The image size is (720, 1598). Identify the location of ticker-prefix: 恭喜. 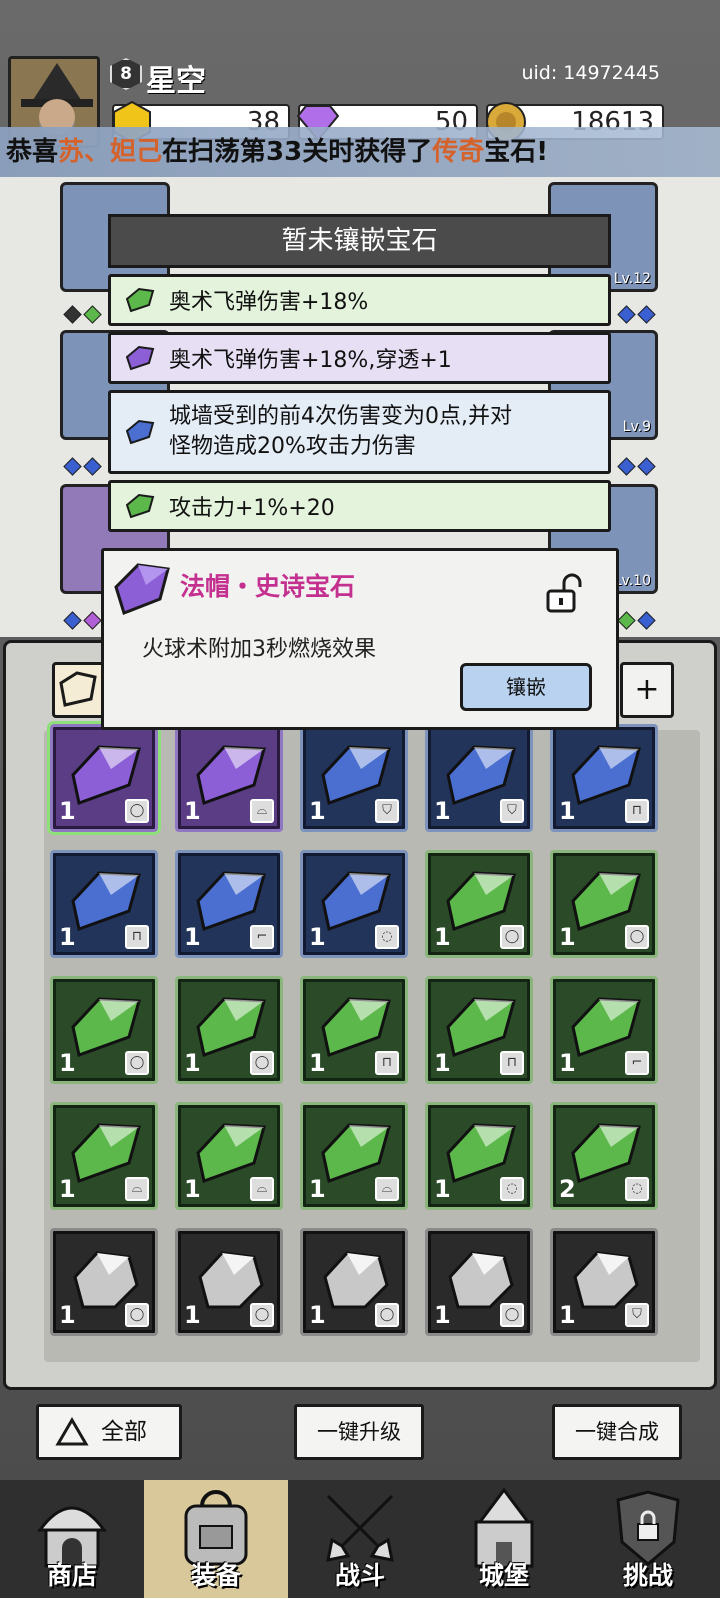
(32, 152).